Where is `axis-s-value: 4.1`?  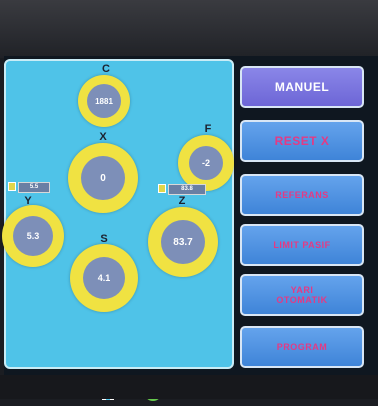
axis-s-value: 4.1 is located at coordinates (104, 278).